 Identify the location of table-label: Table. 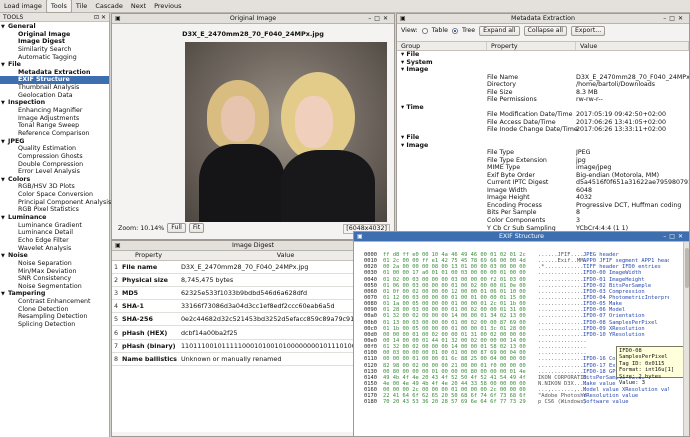
(440, 30).